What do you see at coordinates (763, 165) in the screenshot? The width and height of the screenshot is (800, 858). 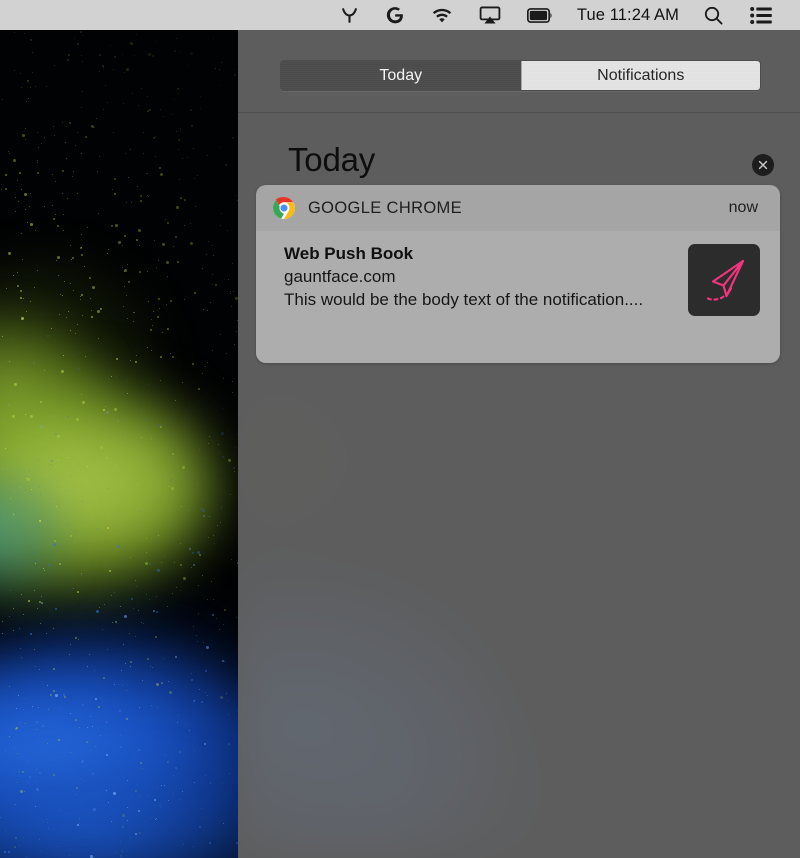 I see `close-icon` at bounding box center [763, 165].